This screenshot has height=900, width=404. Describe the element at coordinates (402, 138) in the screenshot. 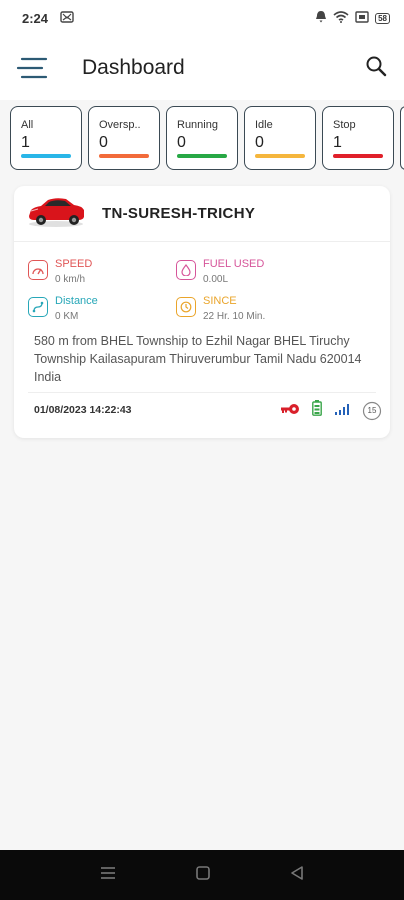

I see `filter-more` at that location.